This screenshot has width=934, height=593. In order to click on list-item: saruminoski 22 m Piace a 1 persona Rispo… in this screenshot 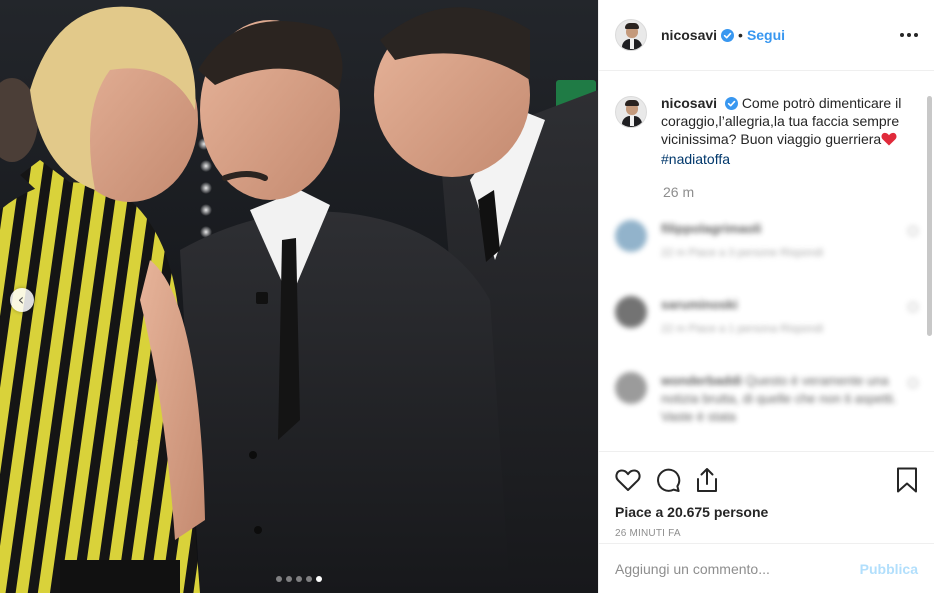, I will do `click(766, 317)`.